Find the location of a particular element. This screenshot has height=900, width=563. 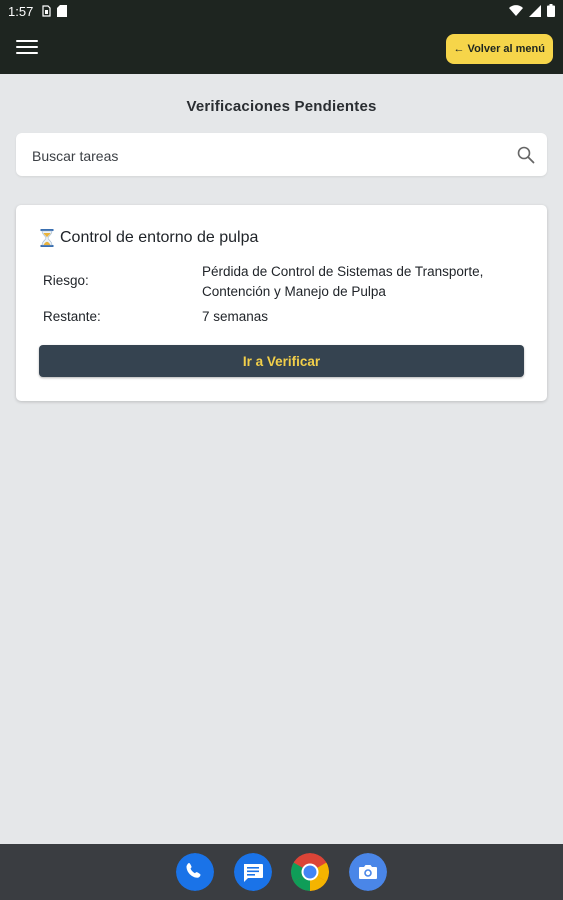

sim-icon is located at coordinates (46, 11).